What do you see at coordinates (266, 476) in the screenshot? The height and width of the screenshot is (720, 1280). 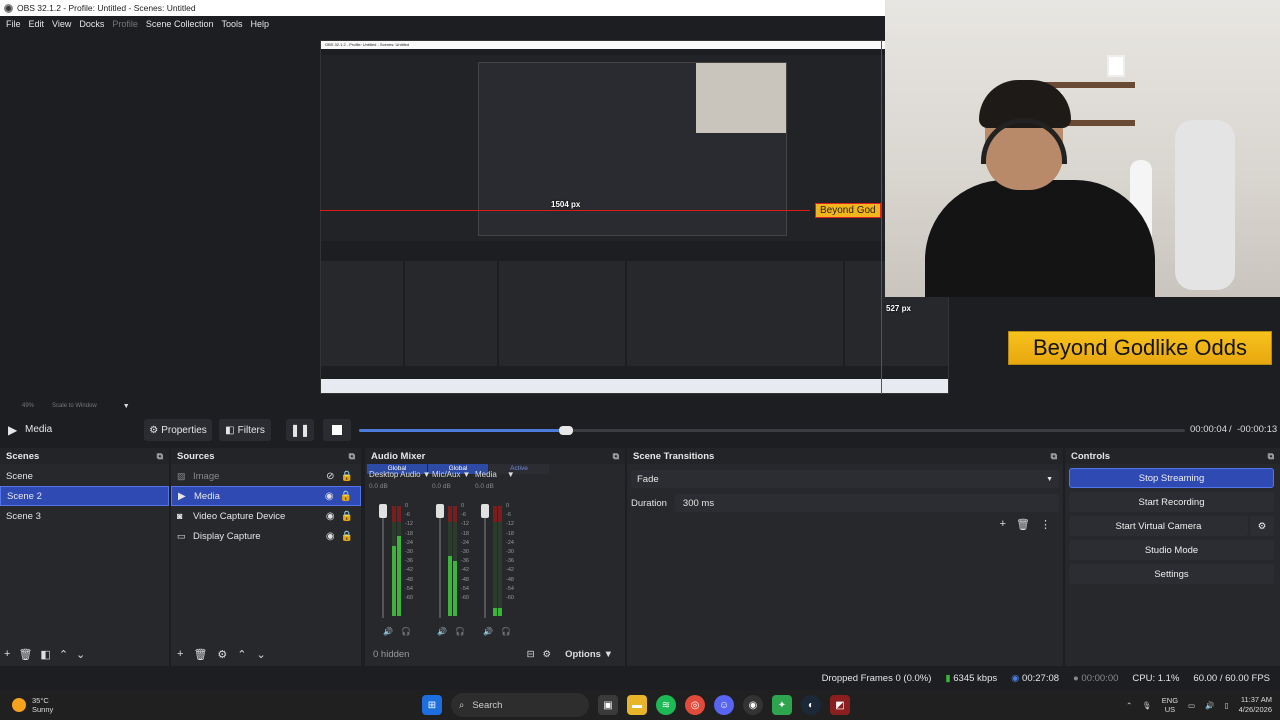 I see `source-item: ▨ Image ⊘ 🔒` at bounding box center [266, 476].